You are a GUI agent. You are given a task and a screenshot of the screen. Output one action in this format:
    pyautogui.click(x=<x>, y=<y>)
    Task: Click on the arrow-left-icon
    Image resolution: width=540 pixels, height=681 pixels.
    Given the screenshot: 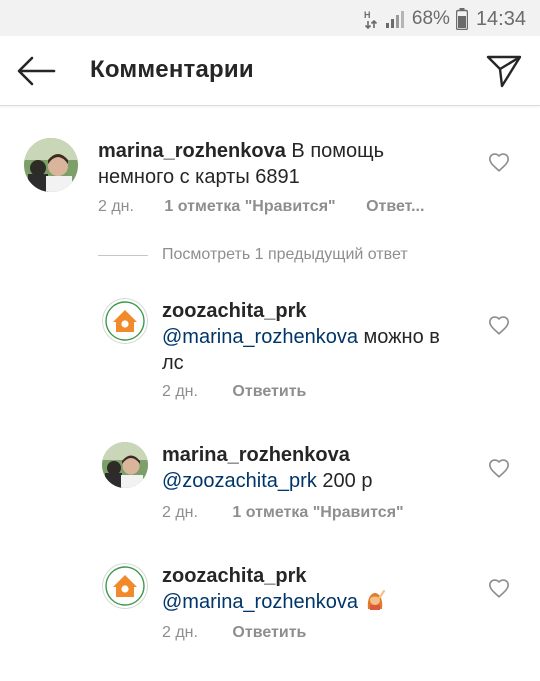 What is the action you would take?
    pyautogui.click(x=36, y=71)
    